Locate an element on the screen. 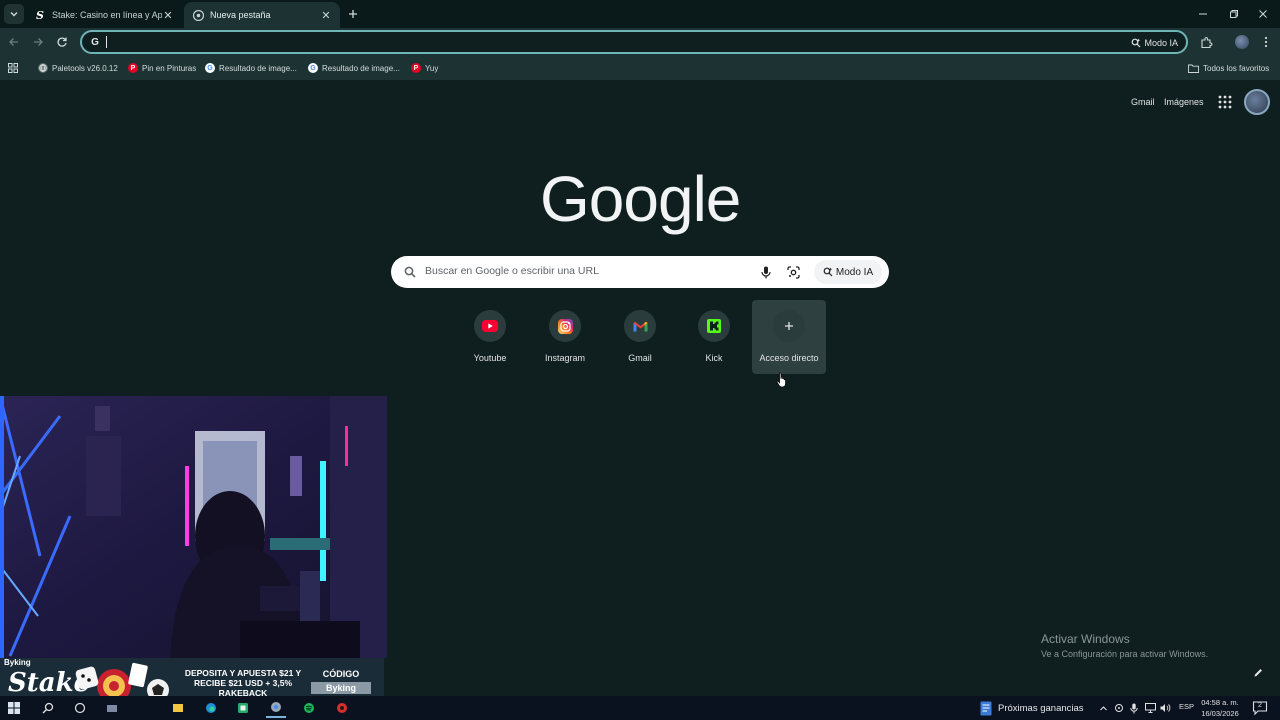 This screenshot has width=1280, height=720. menu-button is located at coordinates (1266, 42).